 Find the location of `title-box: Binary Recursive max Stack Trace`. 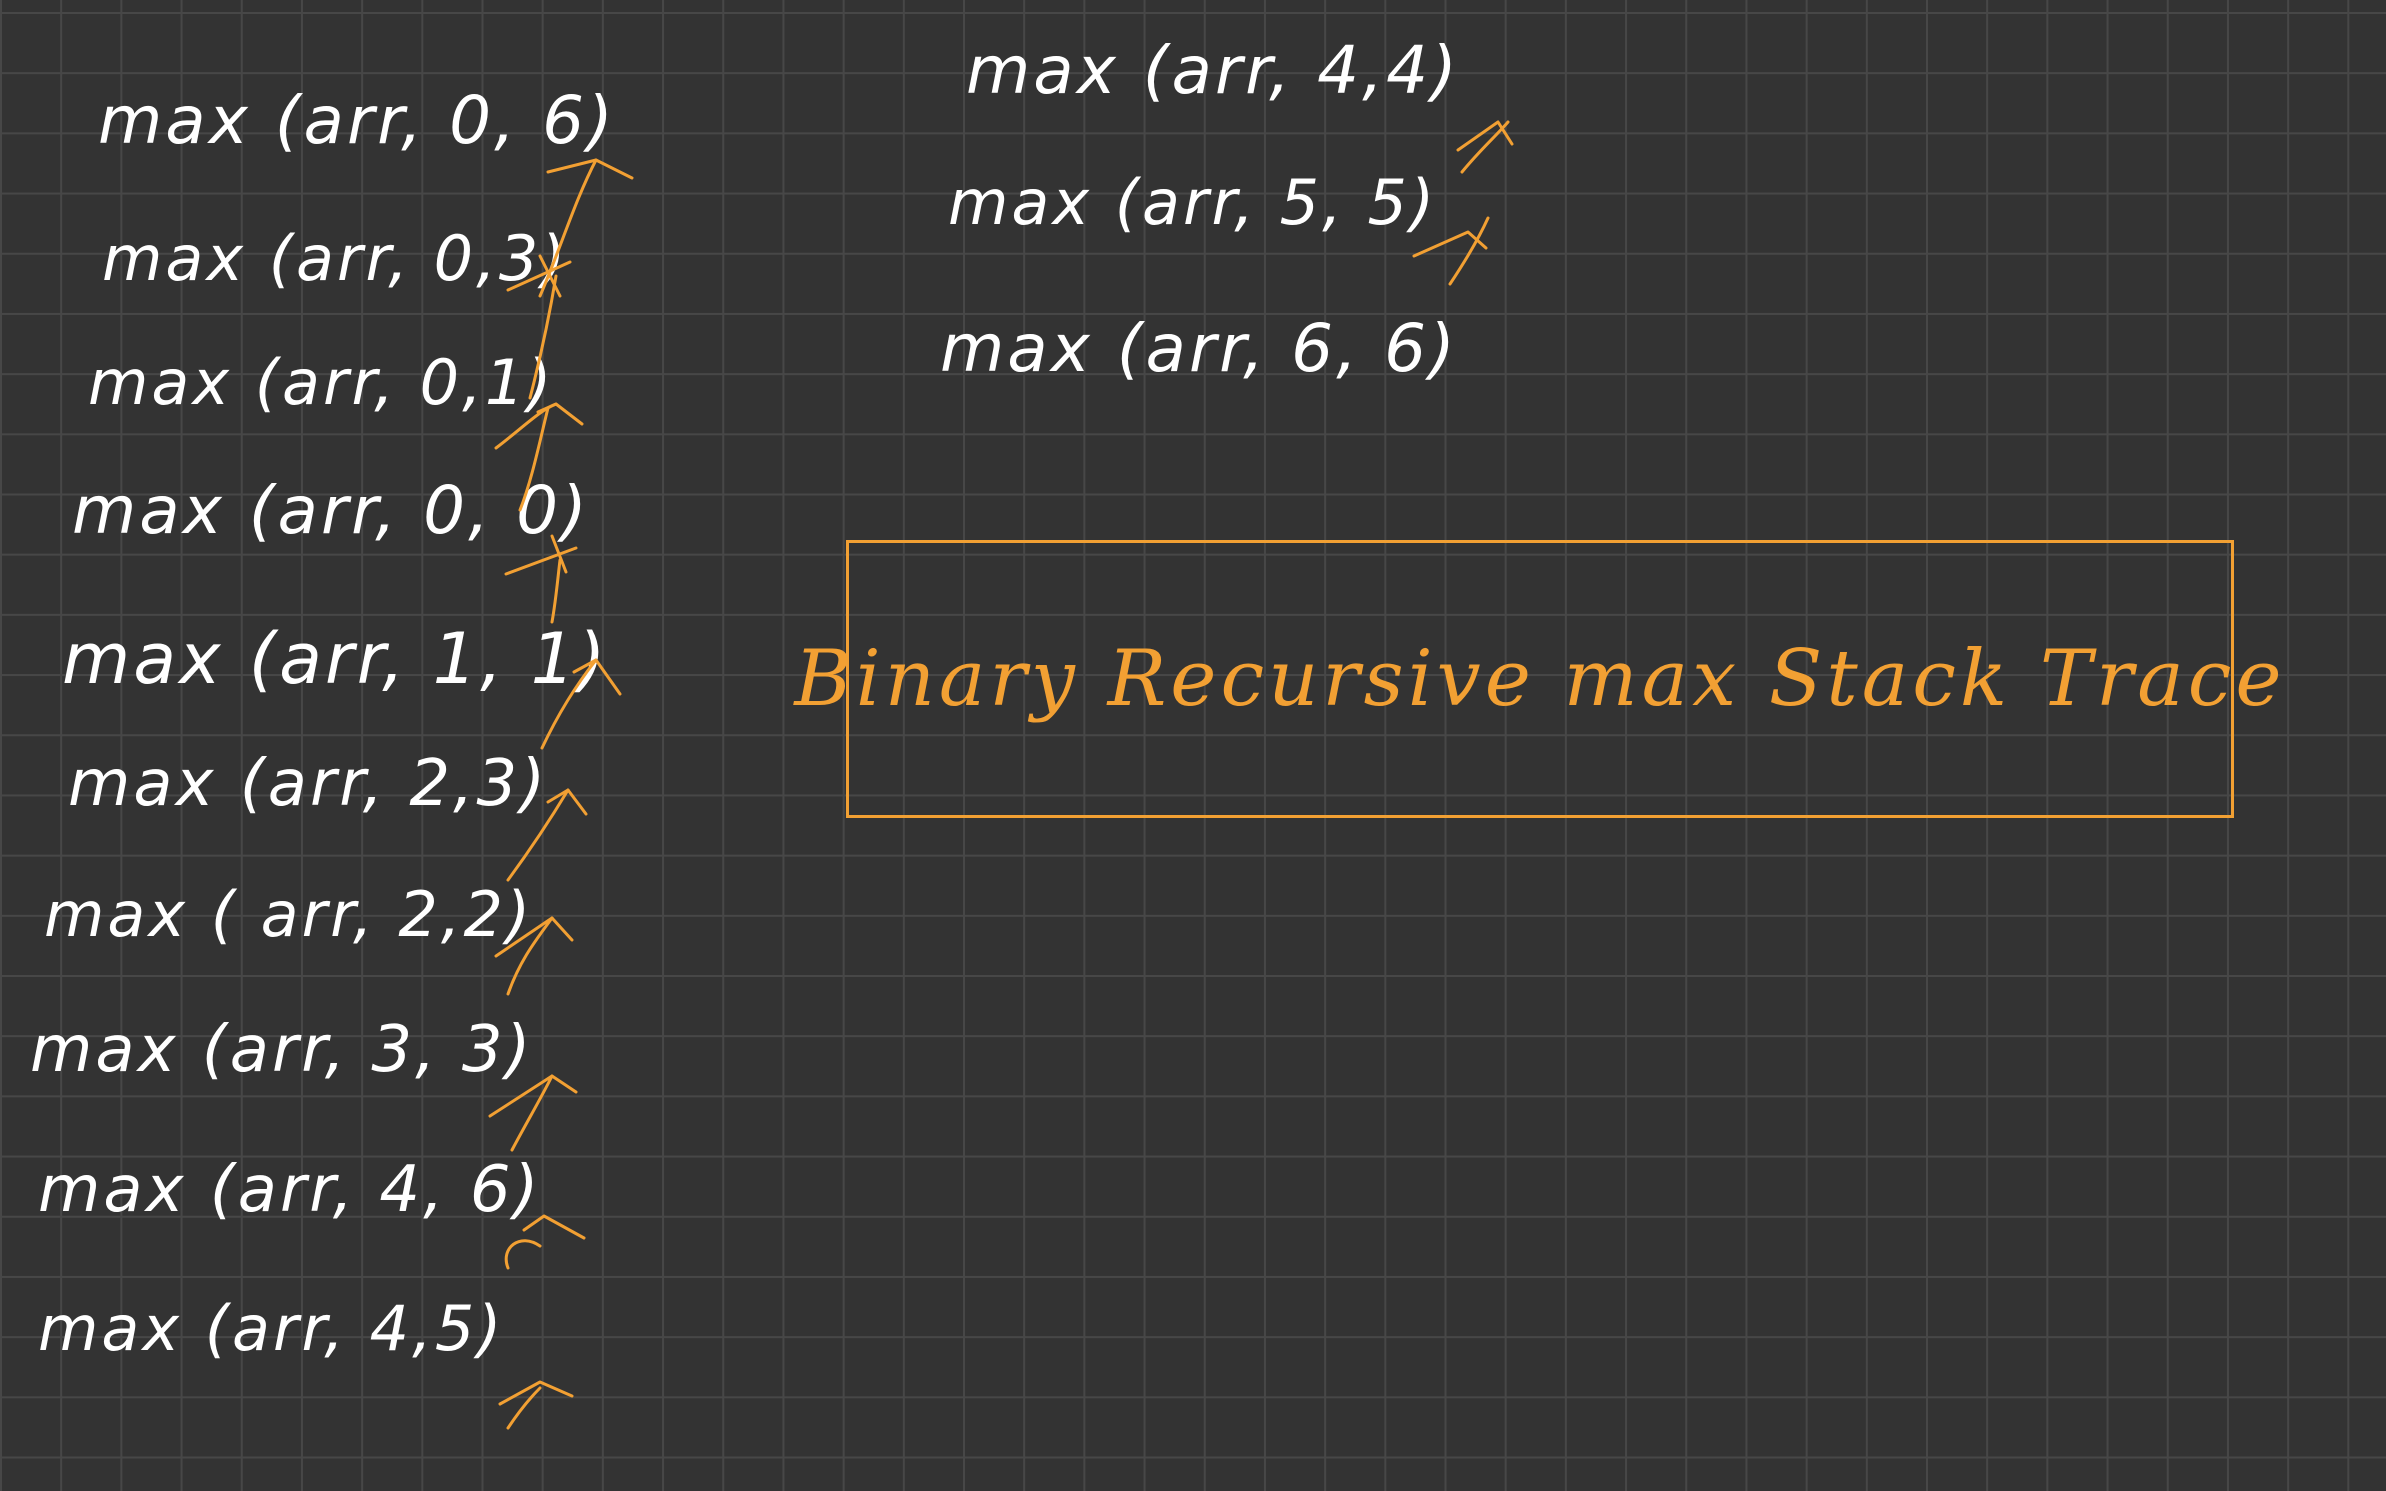

title-box: Binary Recursive max Stack Trace is located at coordinates (1538, 679).